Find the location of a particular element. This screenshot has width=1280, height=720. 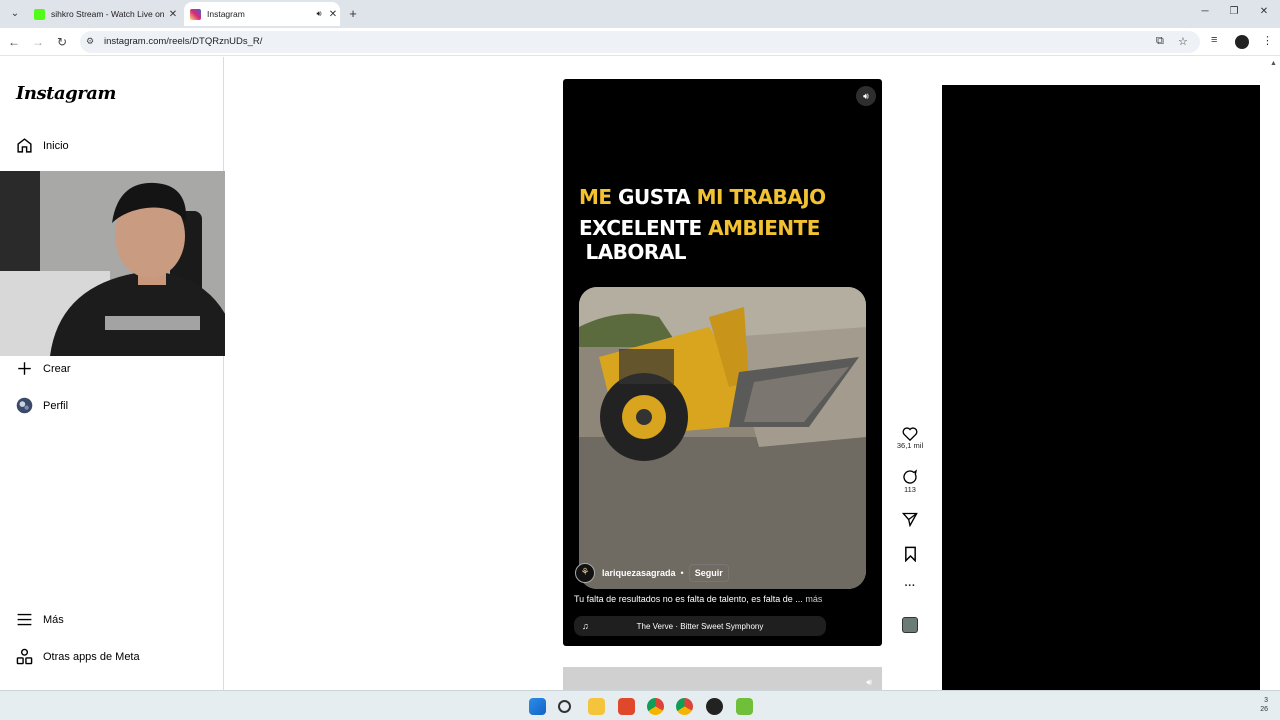

bookmark-star-icon: ☆ is located at coordinates (1183, 41).